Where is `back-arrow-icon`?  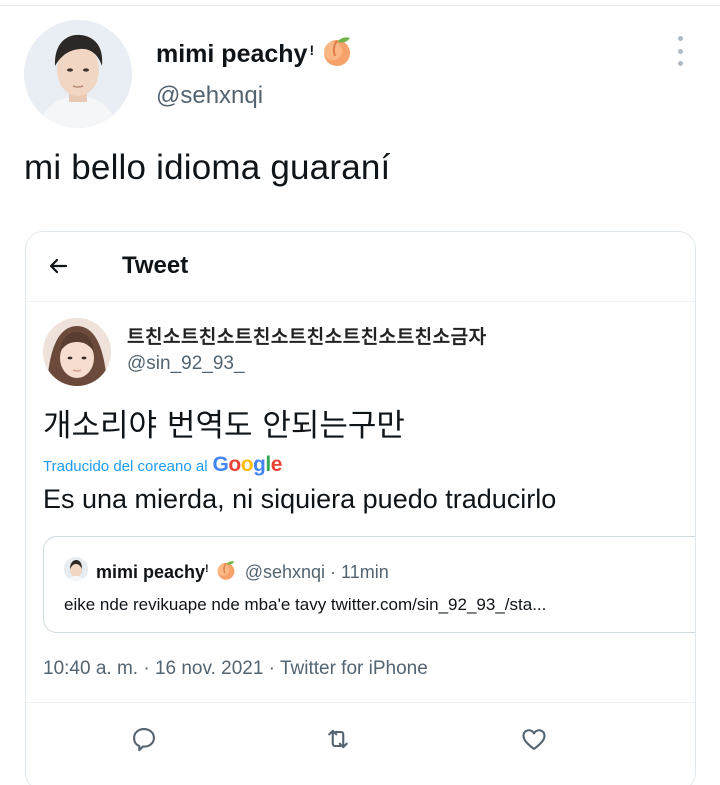 back-arrow-icon is located at coordinates (58, 266).